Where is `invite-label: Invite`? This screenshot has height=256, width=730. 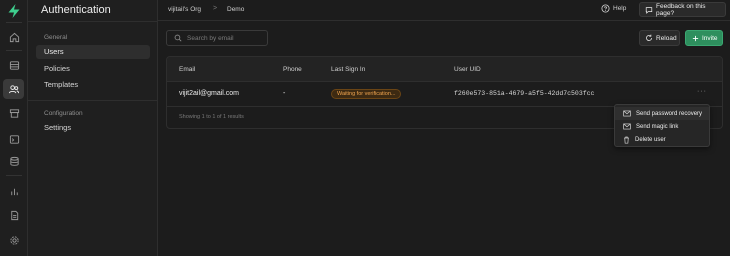
invite-label: Invite is located at coordinates (710, 38).